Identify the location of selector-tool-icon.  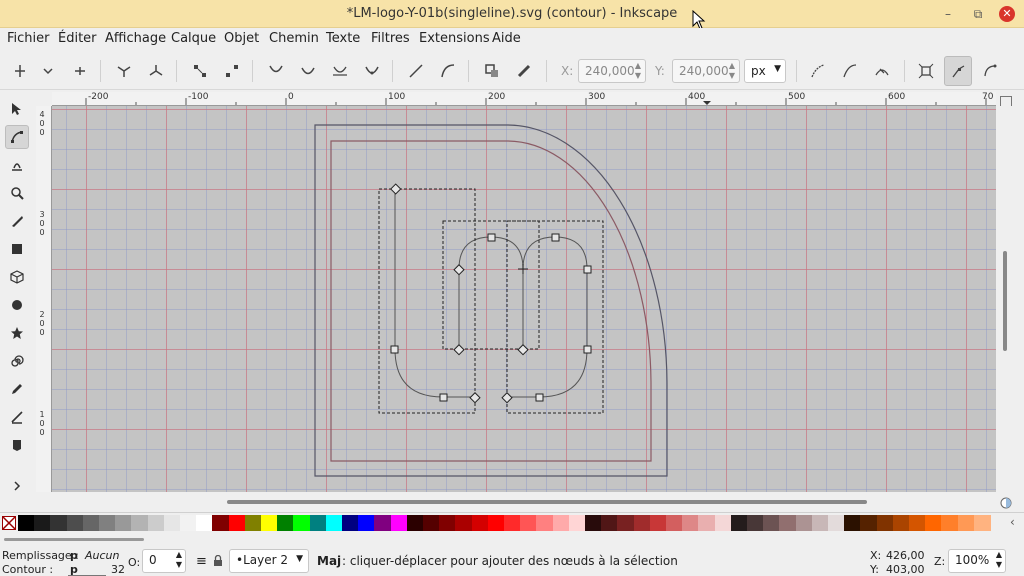
(17, 109).